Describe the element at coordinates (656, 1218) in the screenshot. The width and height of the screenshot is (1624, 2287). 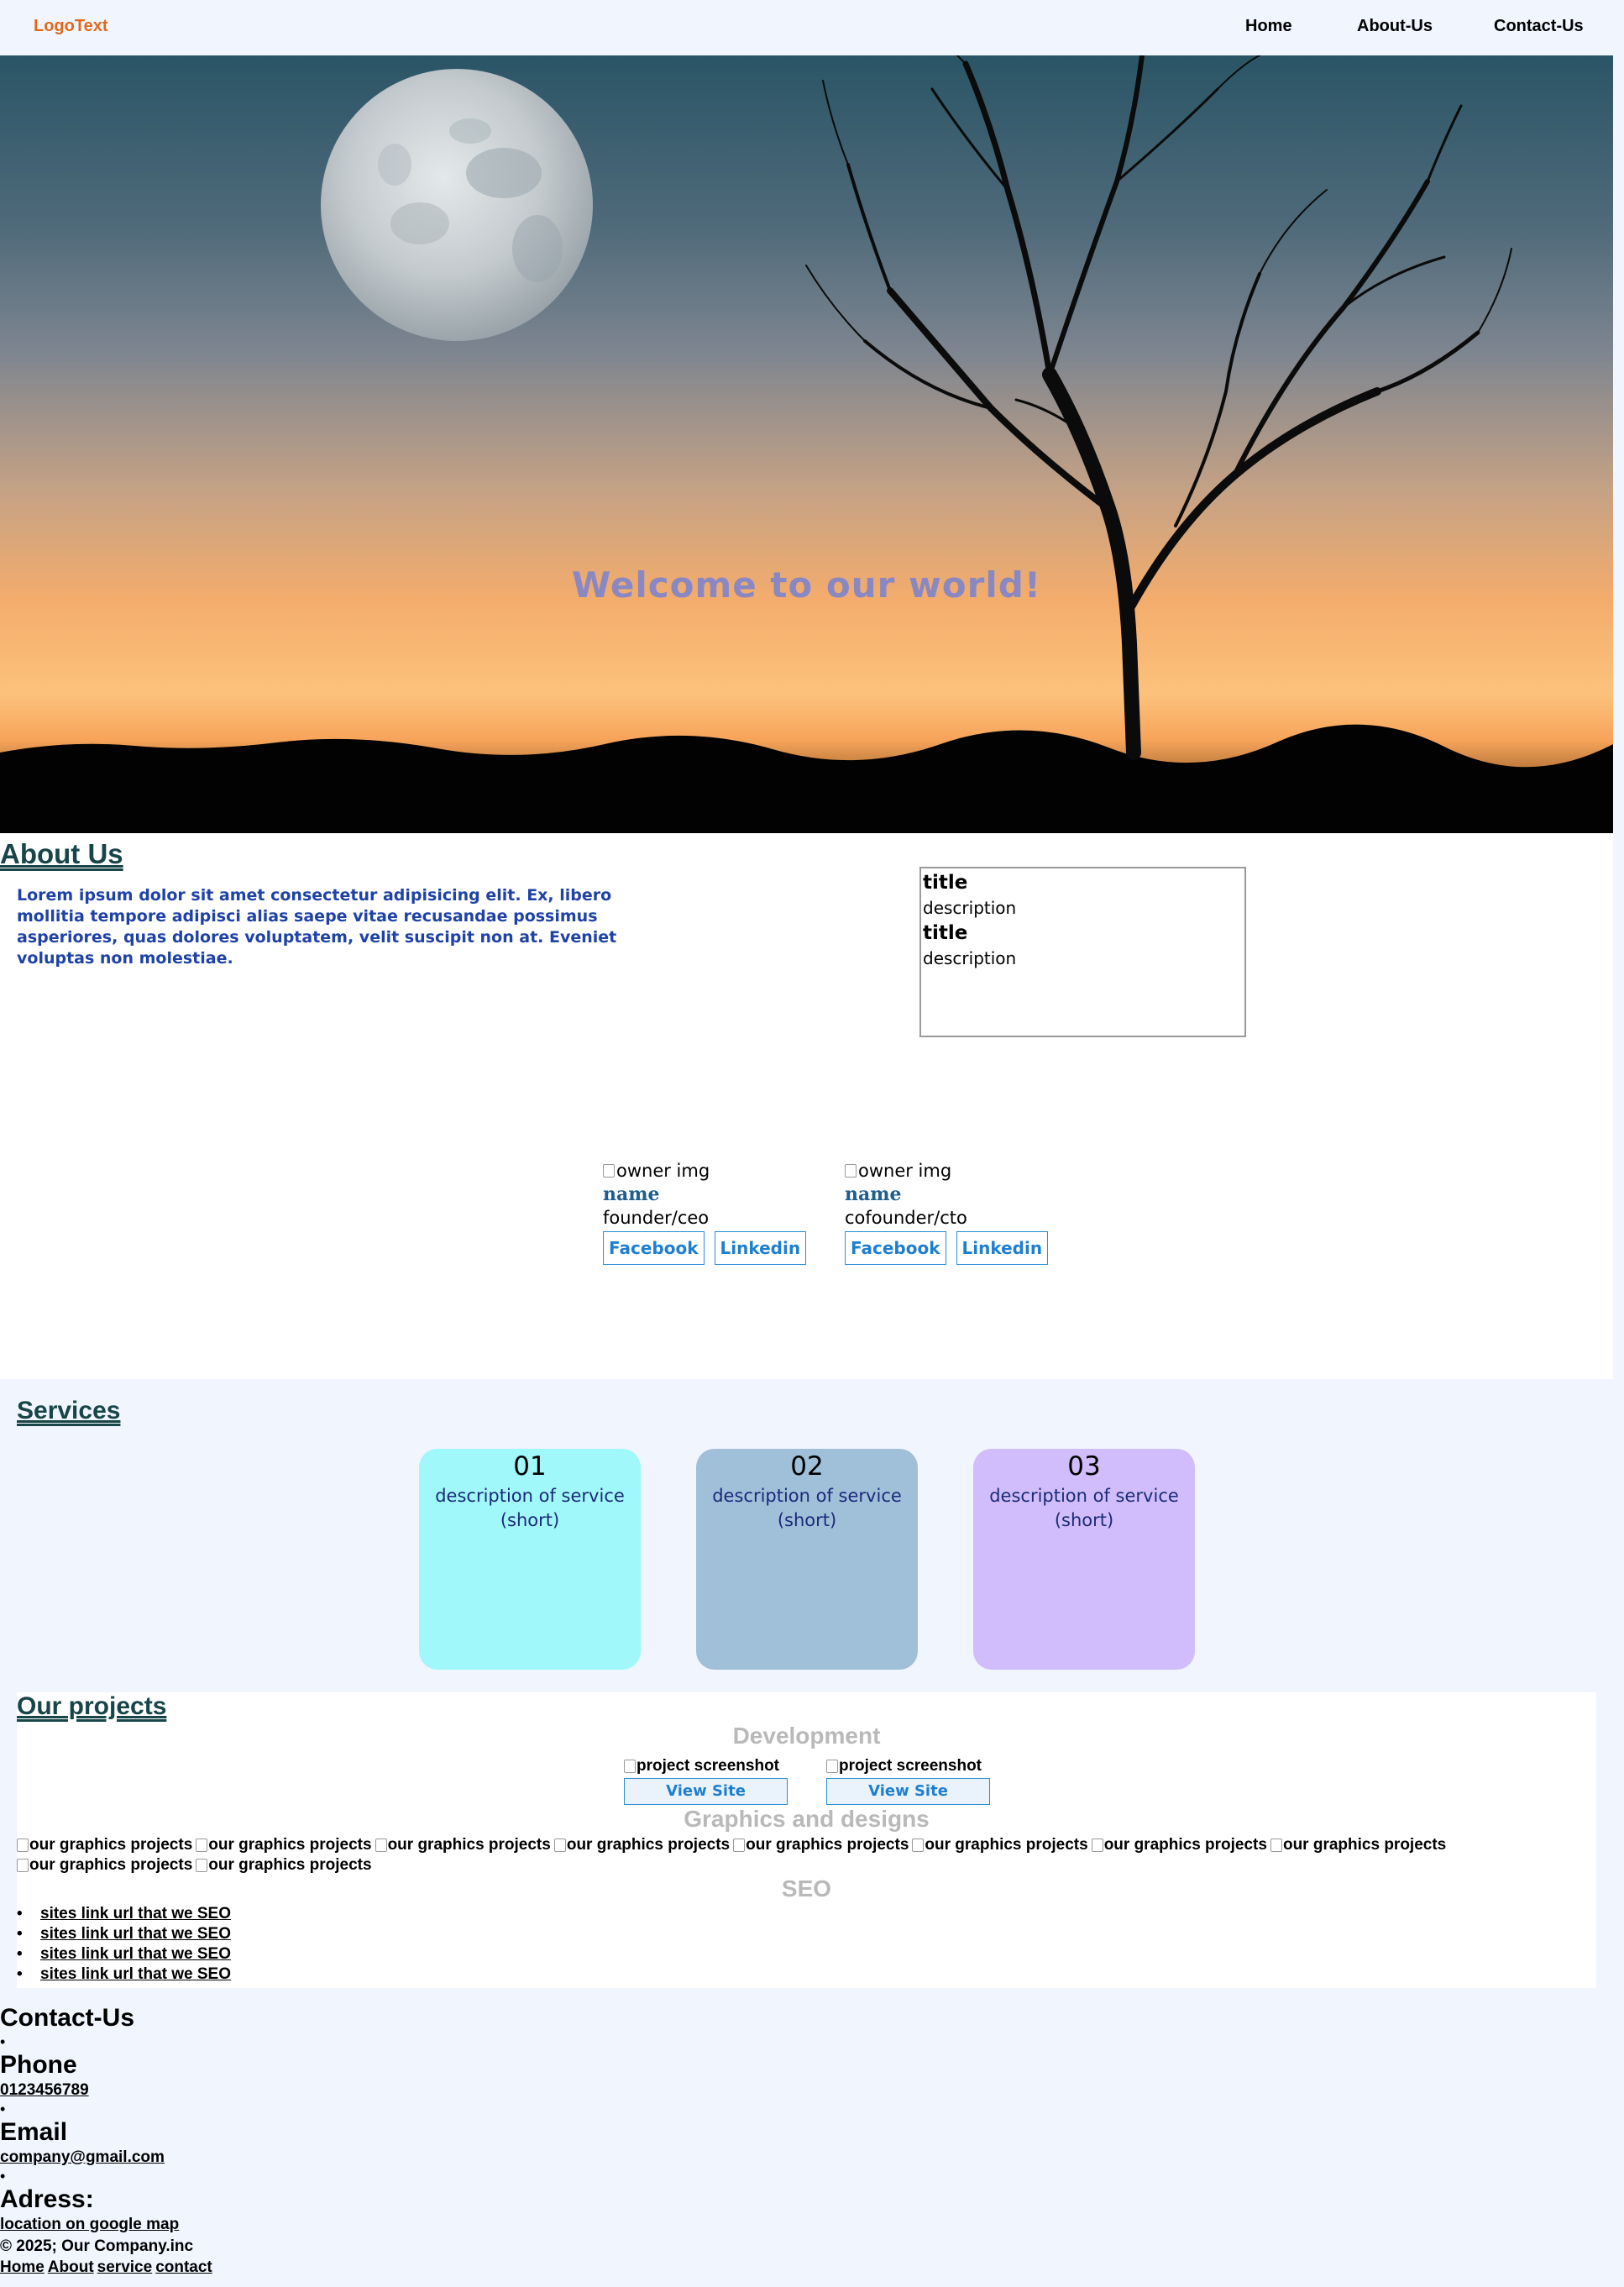
I see `owner-role: founder/ceo` at that location.